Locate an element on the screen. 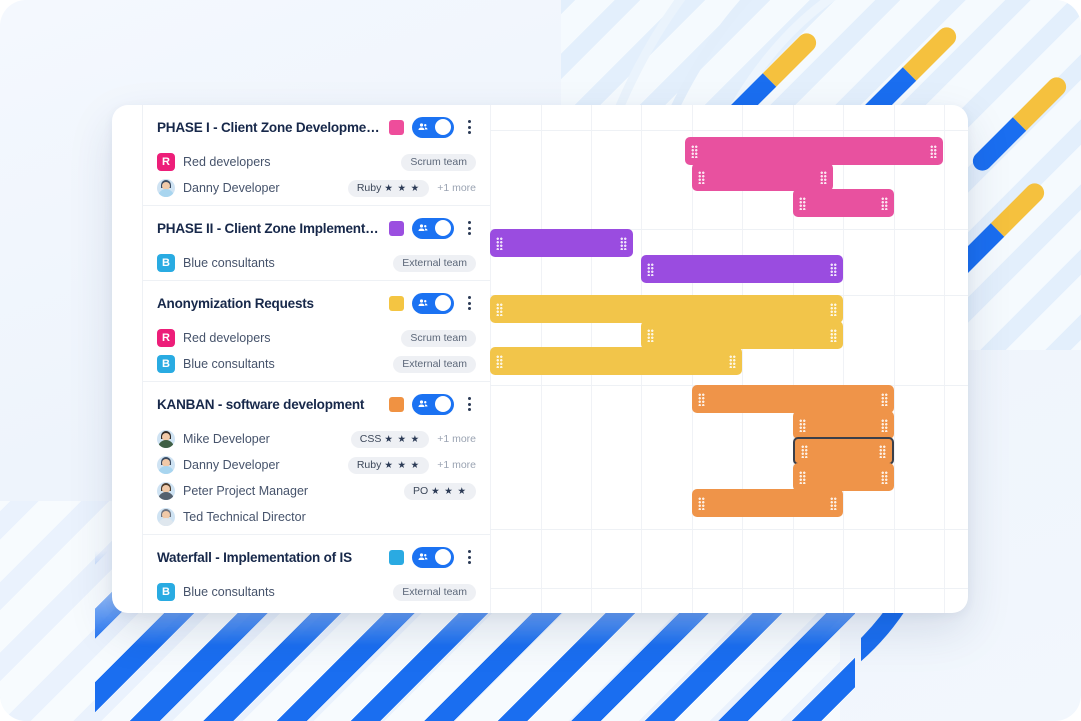 The width and height of the screenshot is (1081, 721). skill-name: PO is located at coordinates (420, 491).